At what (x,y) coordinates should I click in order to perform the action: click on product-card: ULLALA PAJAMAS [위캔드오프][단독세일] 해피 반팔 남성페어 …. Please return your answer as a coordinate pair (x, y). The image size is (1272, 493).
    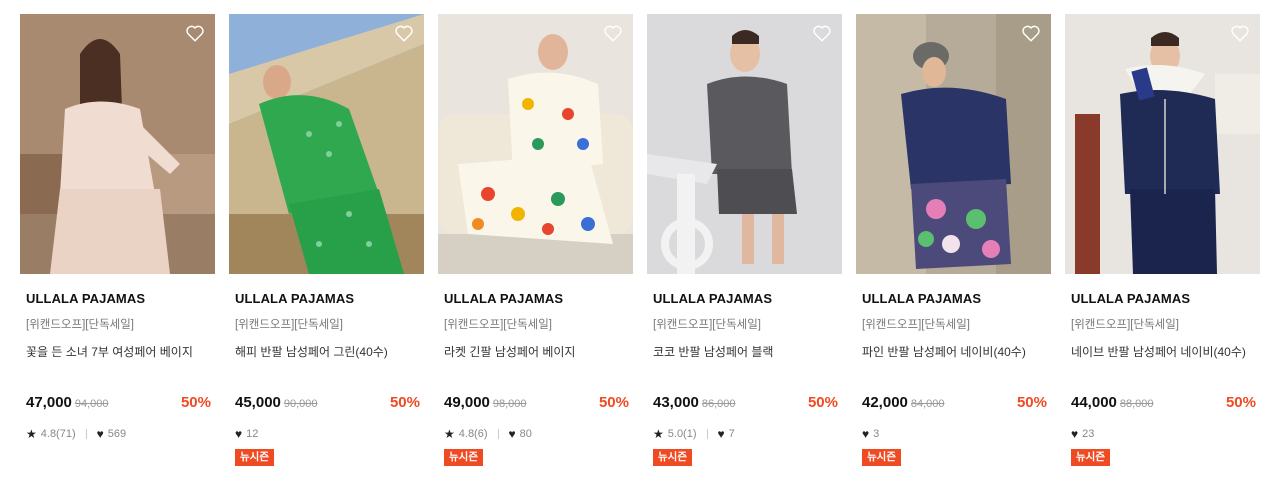
    Looking at the image, I should click on (326, 240).